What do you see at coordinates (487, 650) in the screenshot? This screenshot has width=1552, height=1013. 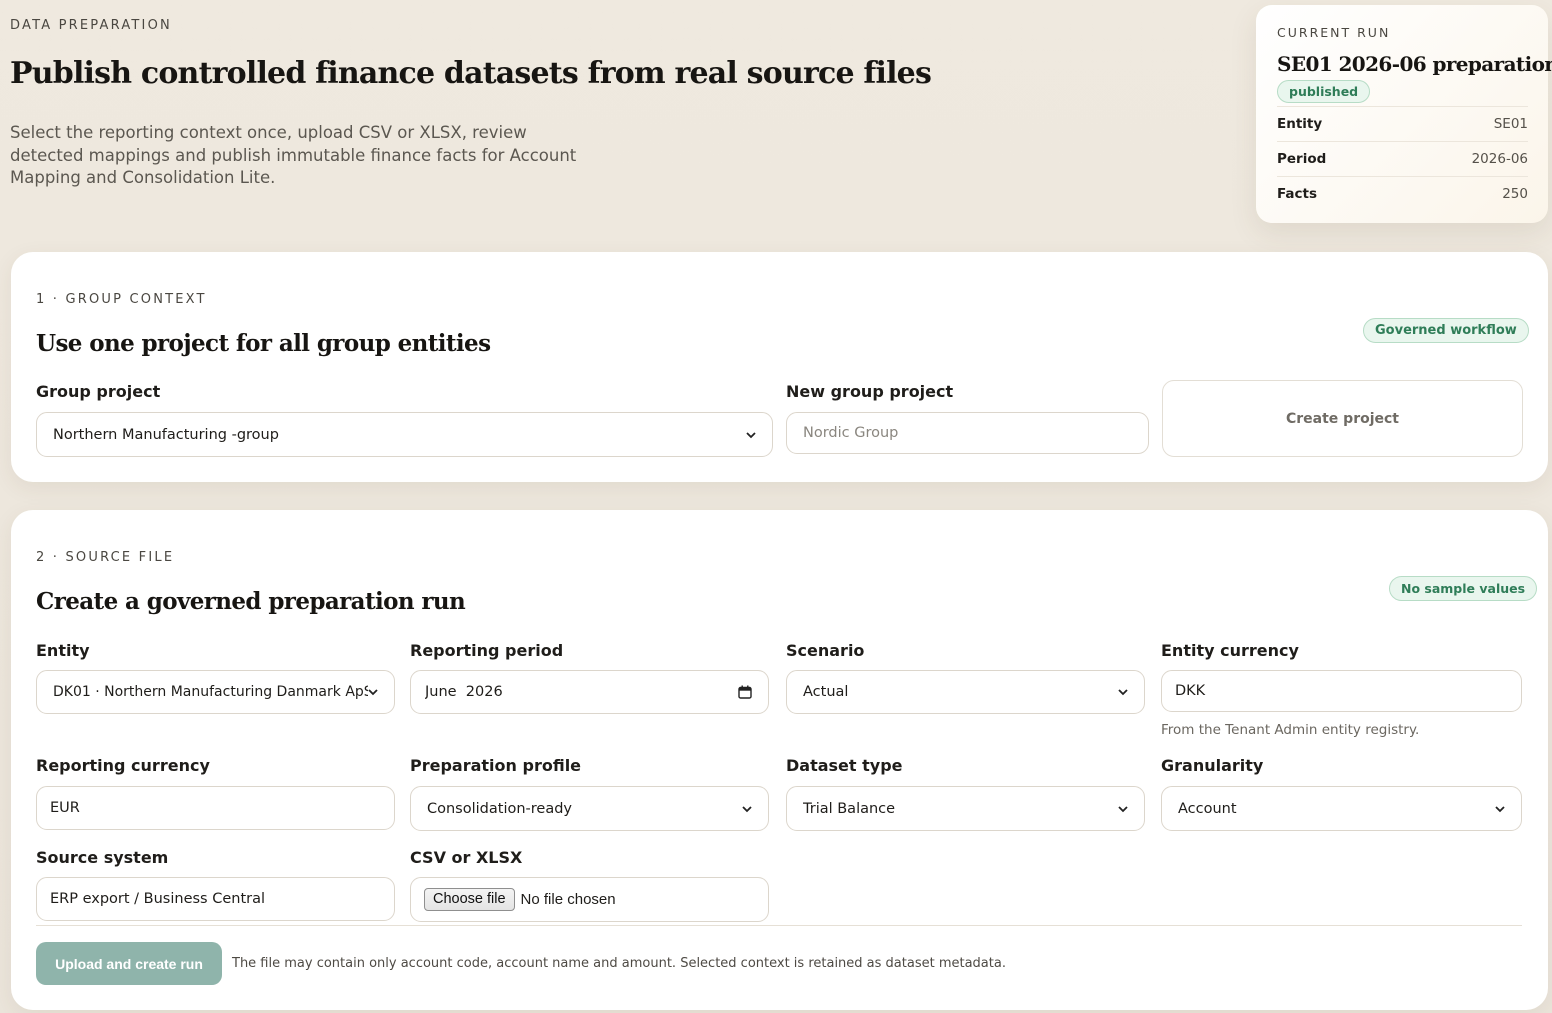 I see `reporting-period-label: Reporting period` at bounding box center [487, 650].